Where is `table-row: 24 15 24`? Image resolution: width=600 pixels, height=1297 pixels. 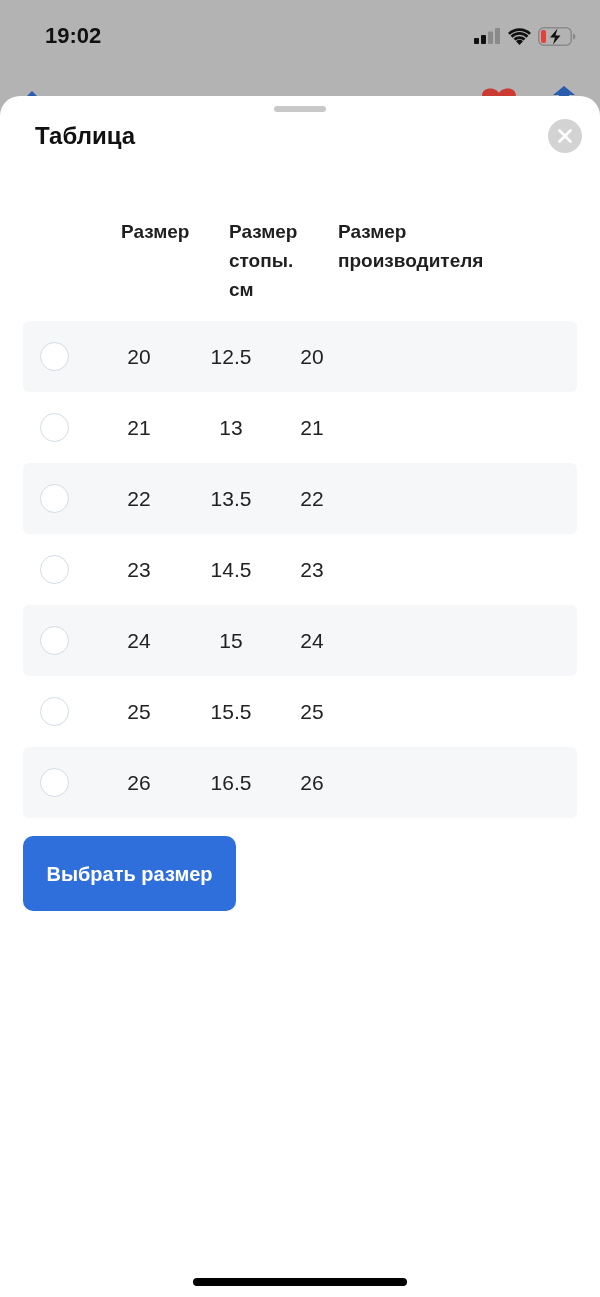
table-row: 24 15 24 is located at coordinates (300, 640).